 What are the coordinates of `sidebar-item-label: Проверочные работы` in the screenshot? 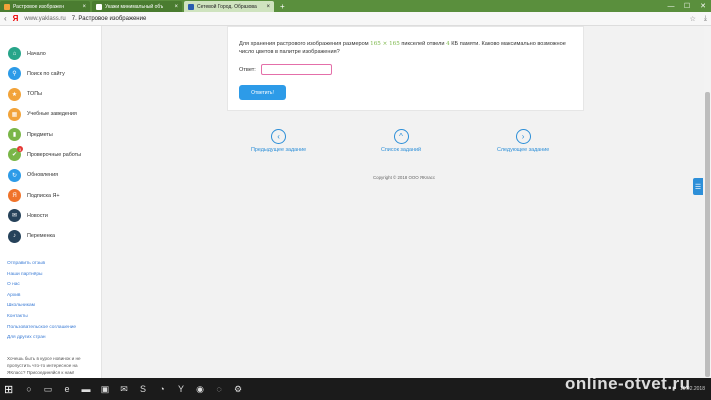 It's located at (54, 154).